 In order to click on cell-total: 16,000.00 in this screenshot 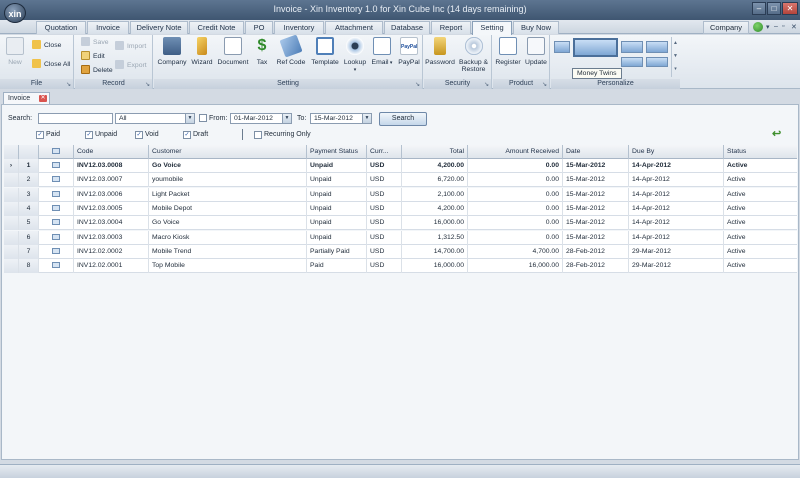, I will do `click(435, 266)`.